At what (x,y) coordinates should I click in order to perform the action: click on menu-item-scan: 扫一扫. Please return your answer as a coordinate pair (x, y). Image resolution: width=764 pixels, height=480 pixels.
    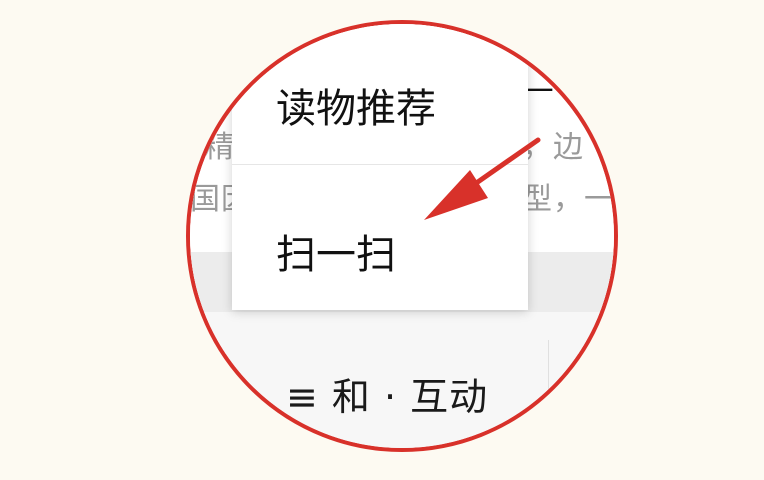
    Looking at the image, I should click on (336, 251).